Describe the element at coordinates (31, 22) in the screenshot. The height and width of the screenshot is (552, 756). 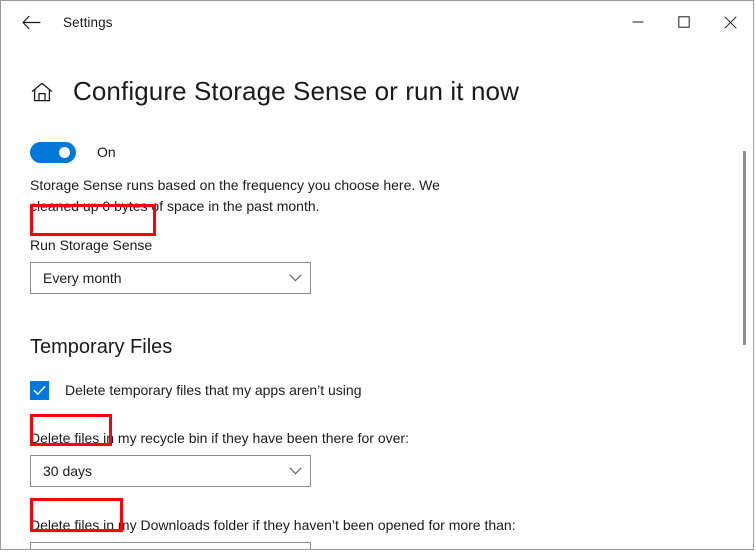
I see `back-button` at that location.